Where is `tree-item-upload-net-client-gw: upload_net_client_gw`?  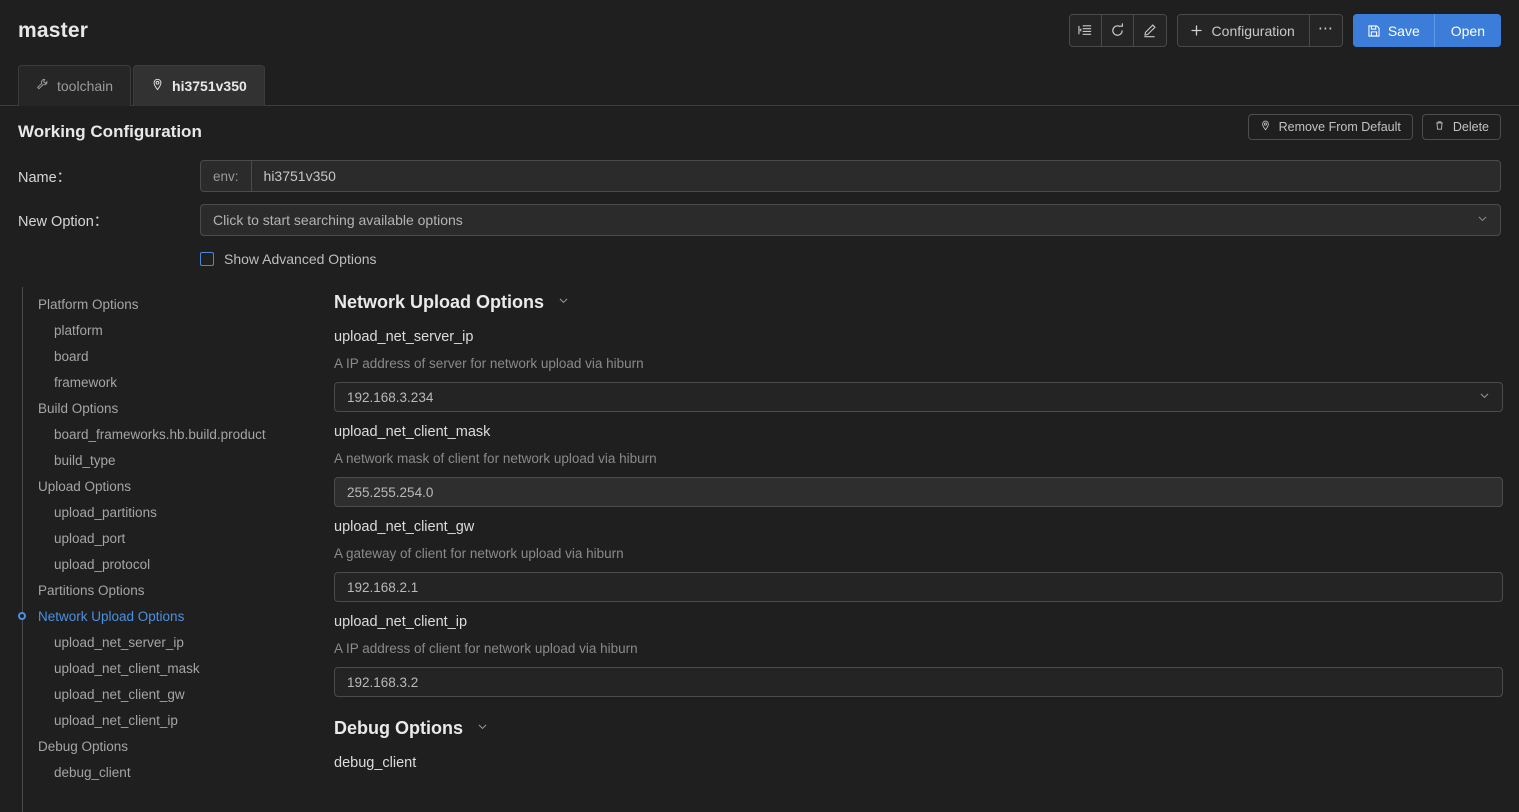 tree-item-upload-net-client-gw: upload_net_client_gw is located at coordinates (165, 694).